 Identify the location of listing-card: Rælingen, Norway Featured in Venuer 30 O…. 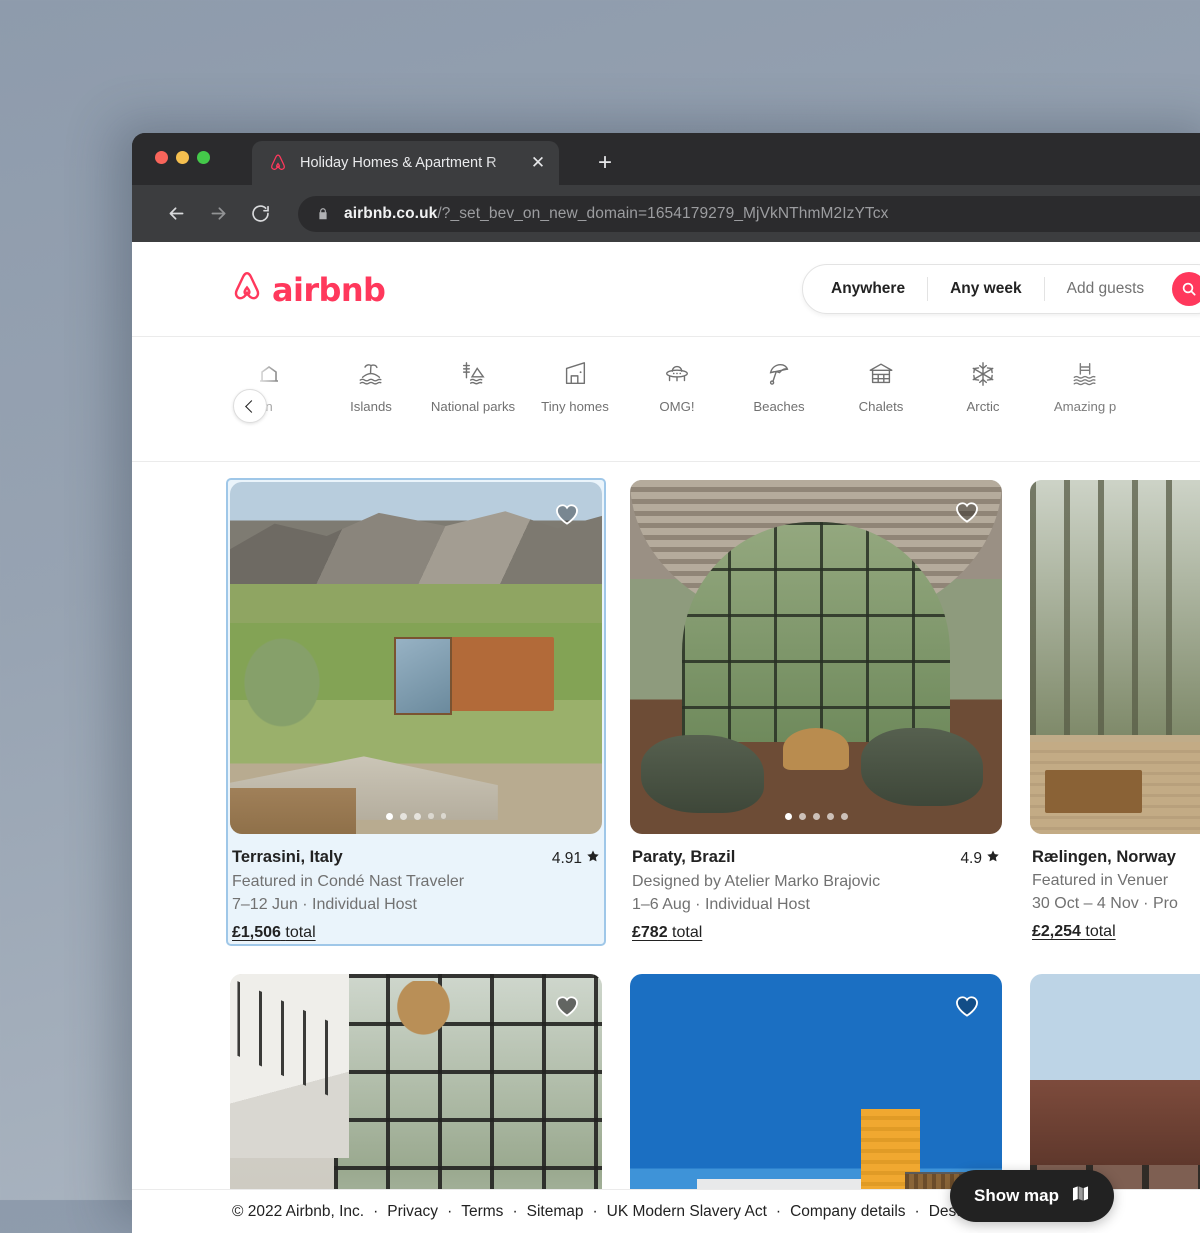
(1115, 712).